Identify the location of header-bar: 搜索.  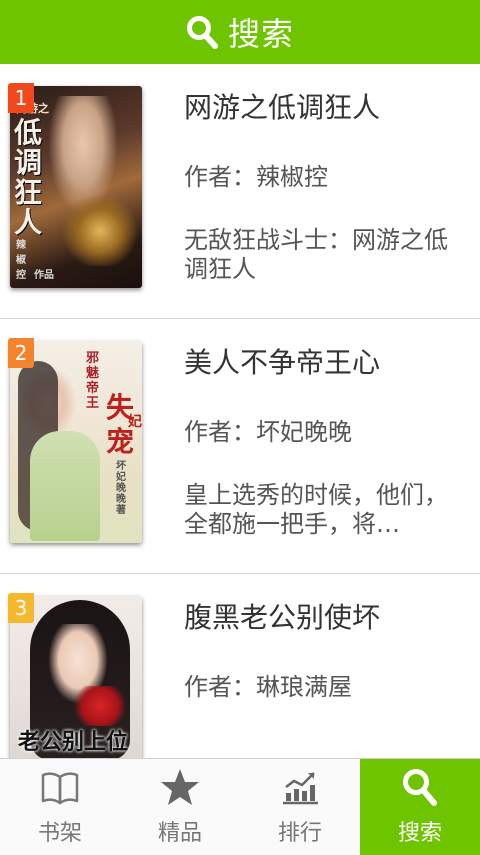
(240, 32).